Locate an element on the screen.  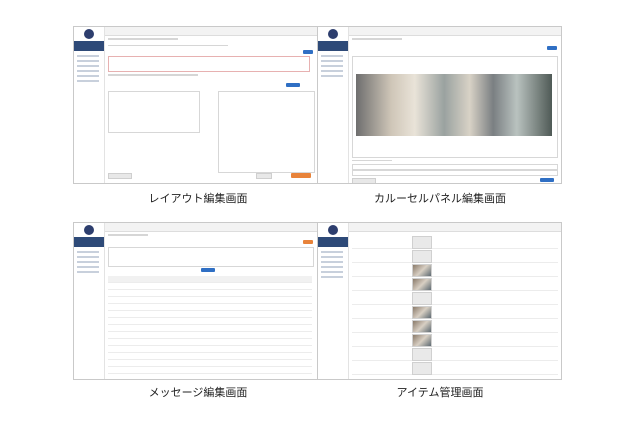
tab-bar is located at coordinates (168, 45).